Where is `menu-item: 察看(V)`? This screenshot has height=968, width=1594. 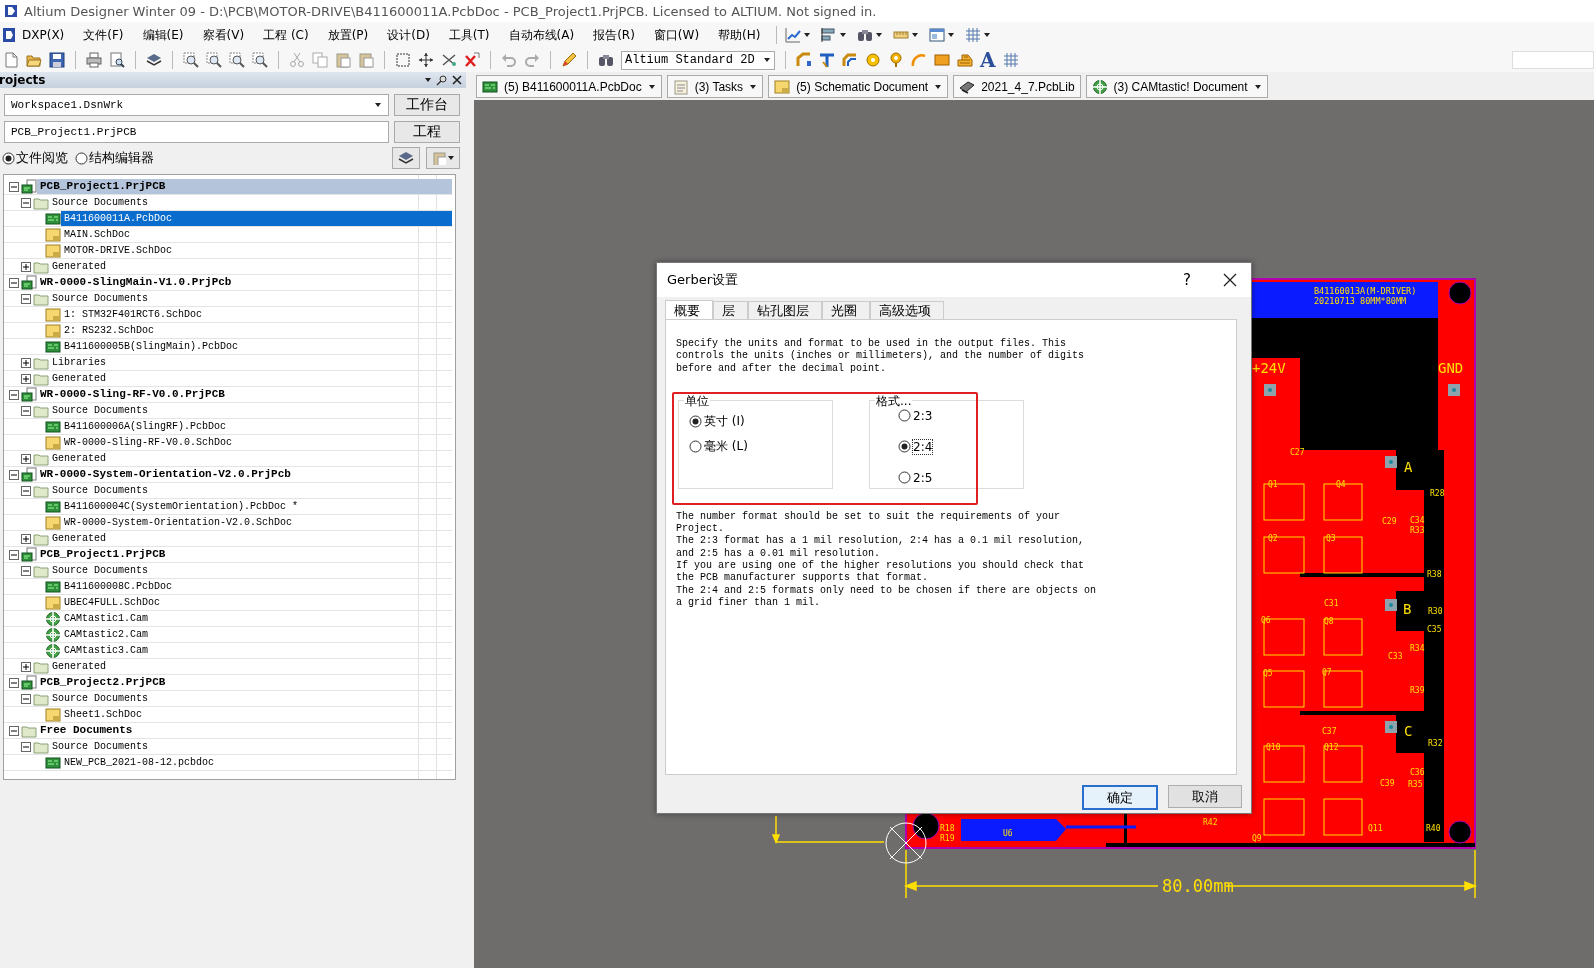
menu-item: 察看(V) is located at coordinates (223, 35).